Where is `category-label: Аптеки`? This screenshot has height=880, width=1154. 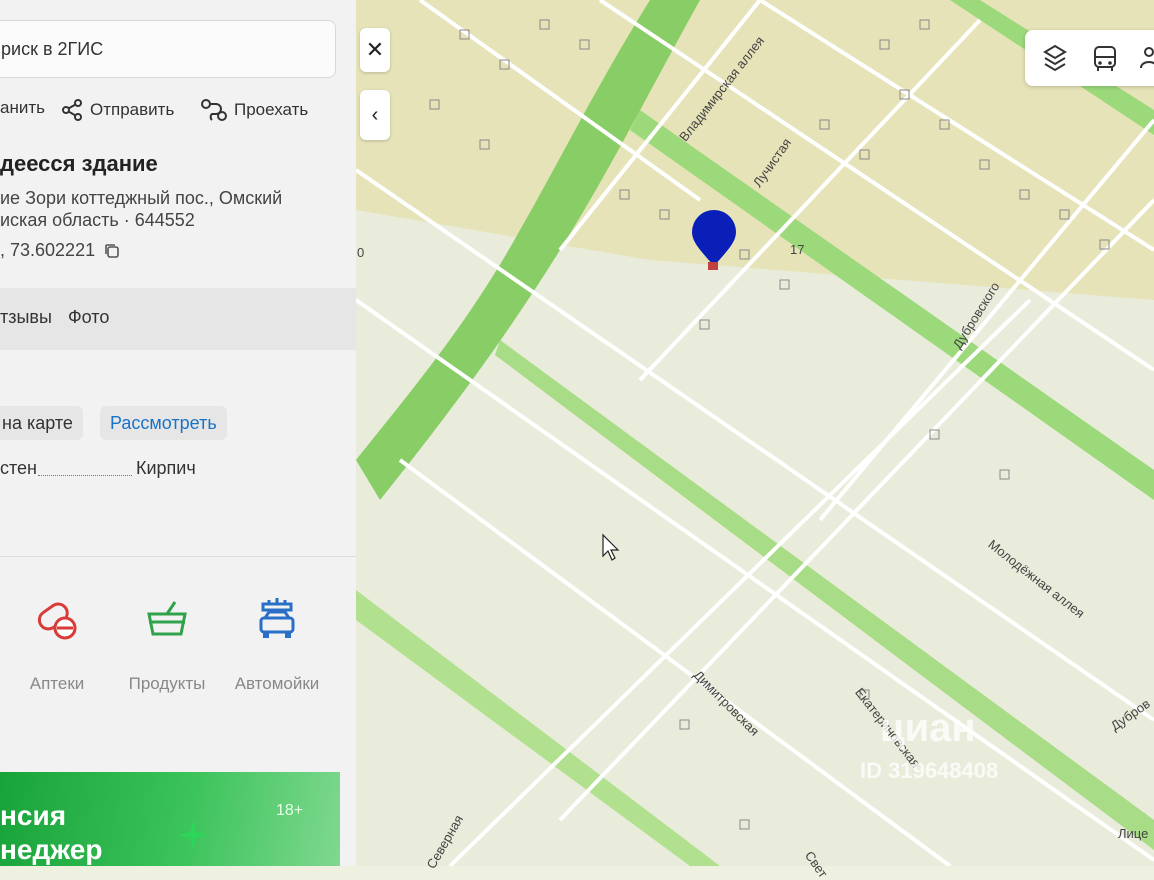
category-label: Аптеки is located at coordinates (57, 683).